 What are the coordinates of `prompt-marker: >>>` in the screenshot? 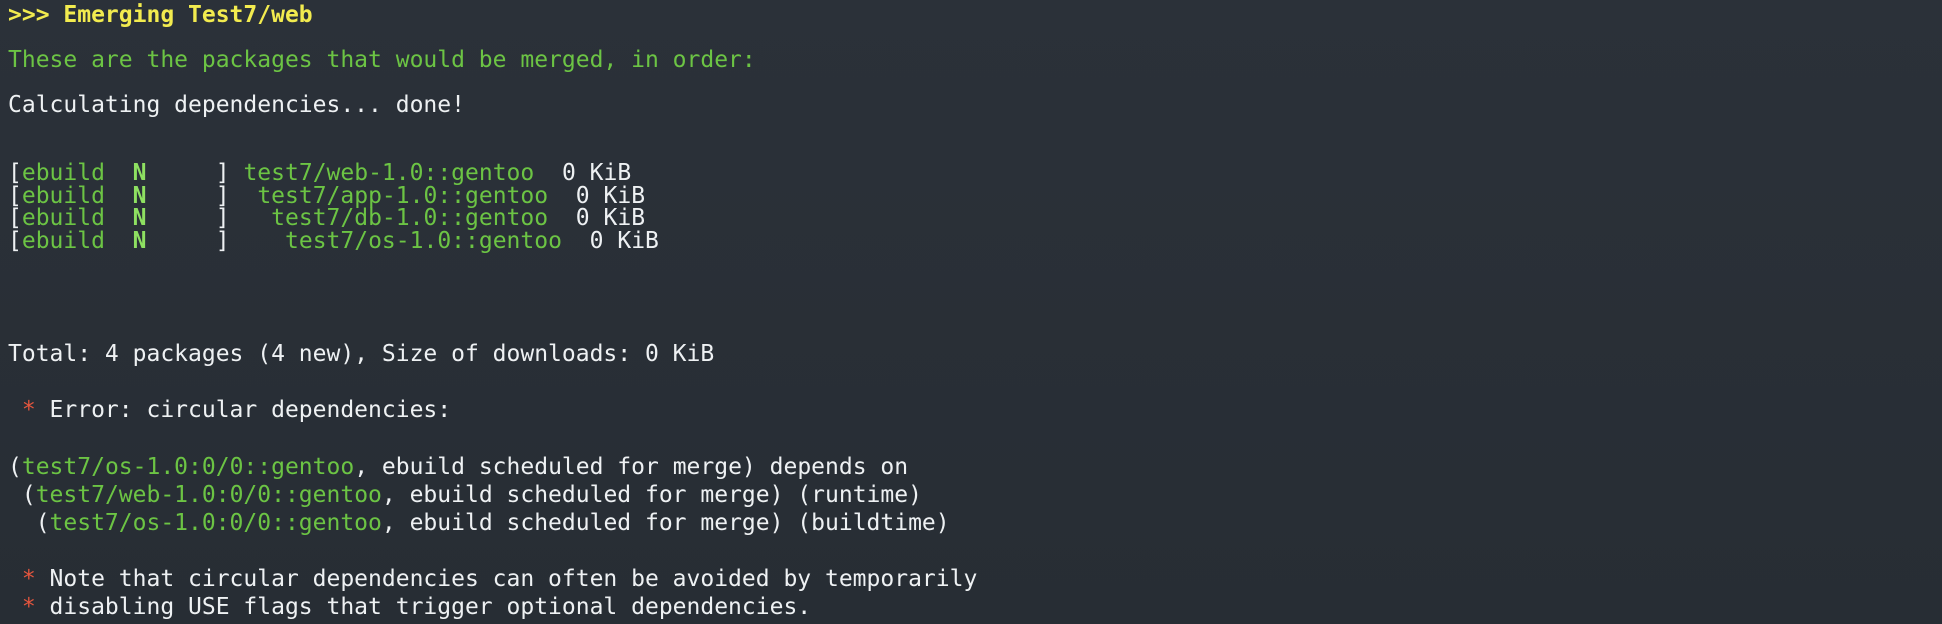 It's located at (36, 15).